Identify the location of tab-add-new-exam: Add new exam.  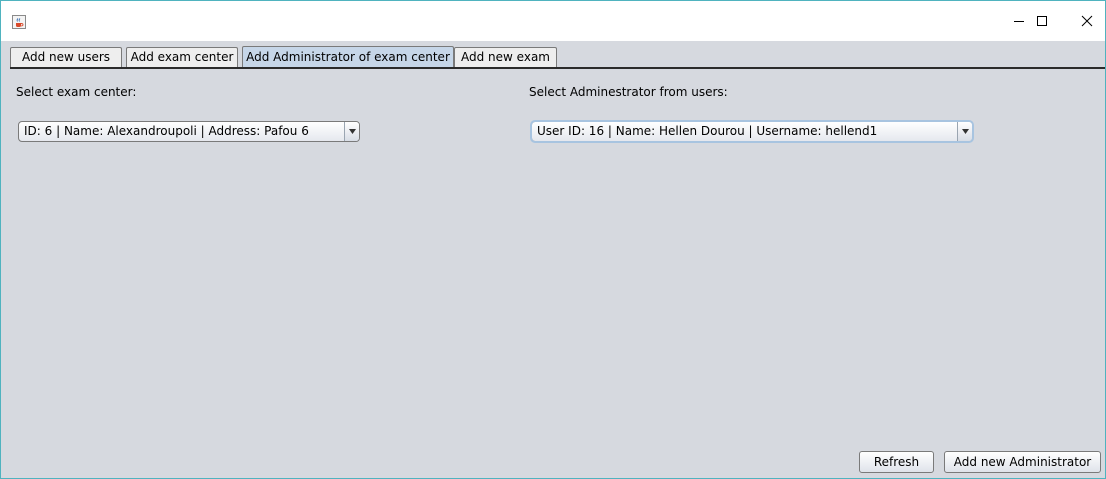
(505, 57).